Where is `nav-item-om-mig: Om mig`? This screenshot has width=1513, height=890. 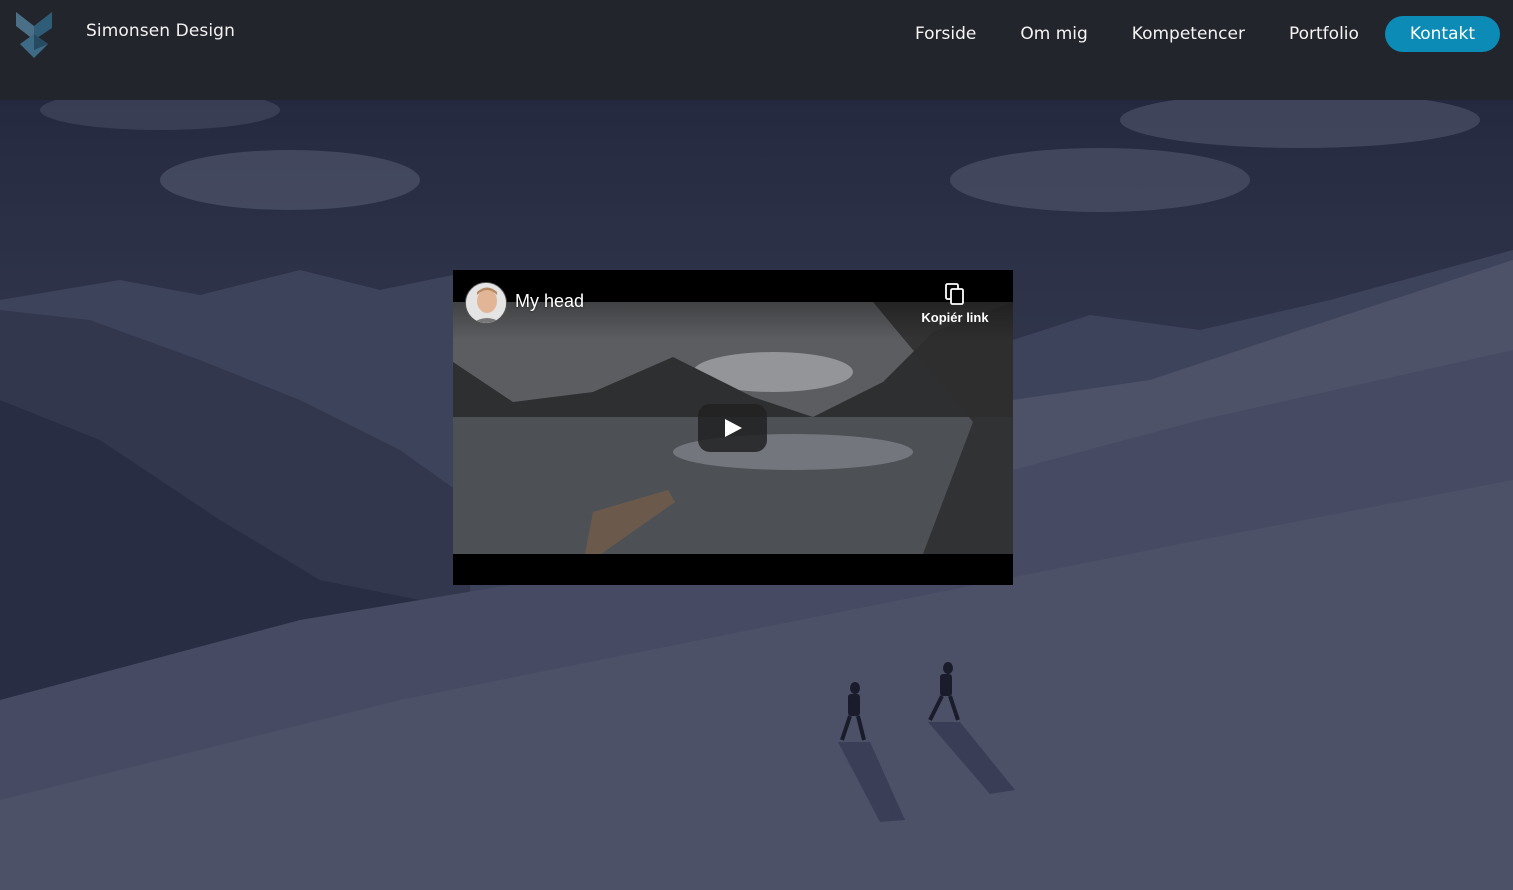 nav-item-om-mig: Om mig is located at coordinates (1053, 34).